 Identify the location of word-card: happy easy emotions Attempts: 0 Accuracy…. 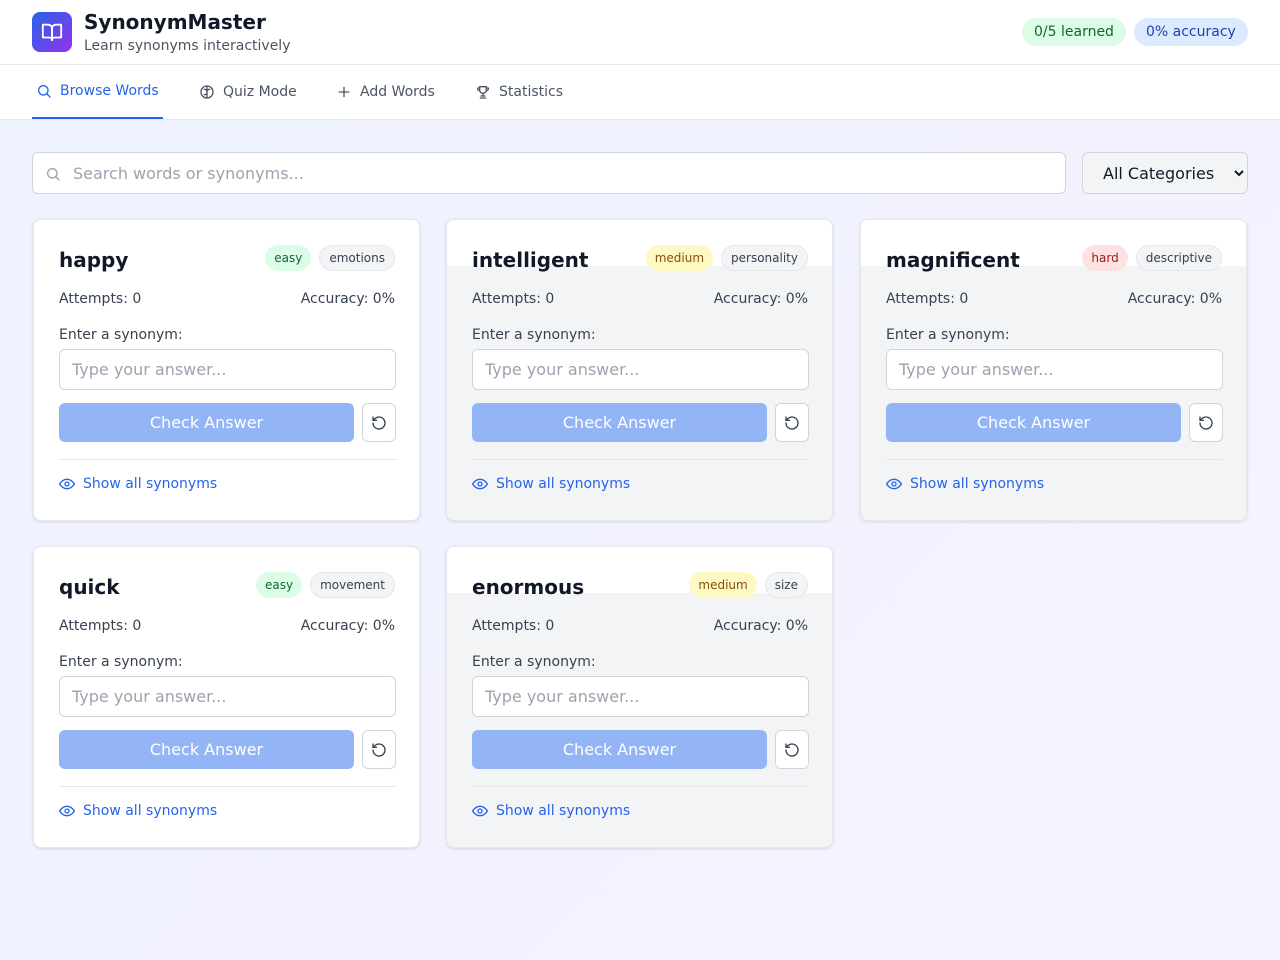
(226, 370).